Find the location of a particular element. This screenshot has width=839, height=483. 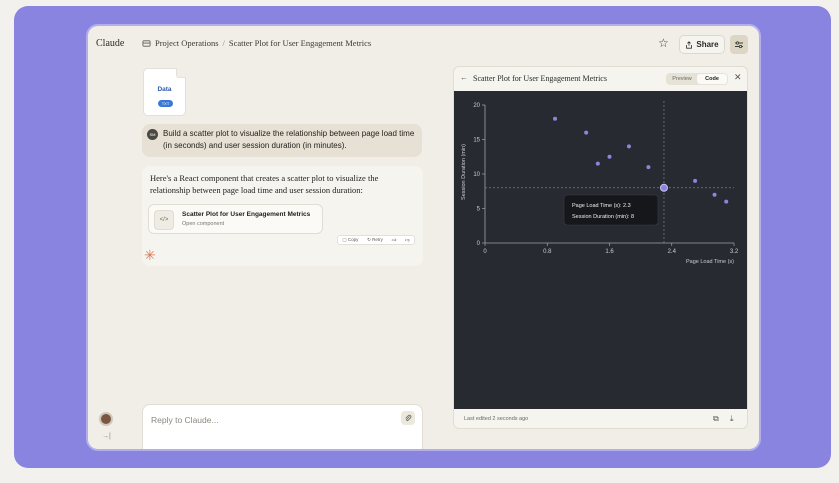

tooltip-box is located at coordinates (611, 210).